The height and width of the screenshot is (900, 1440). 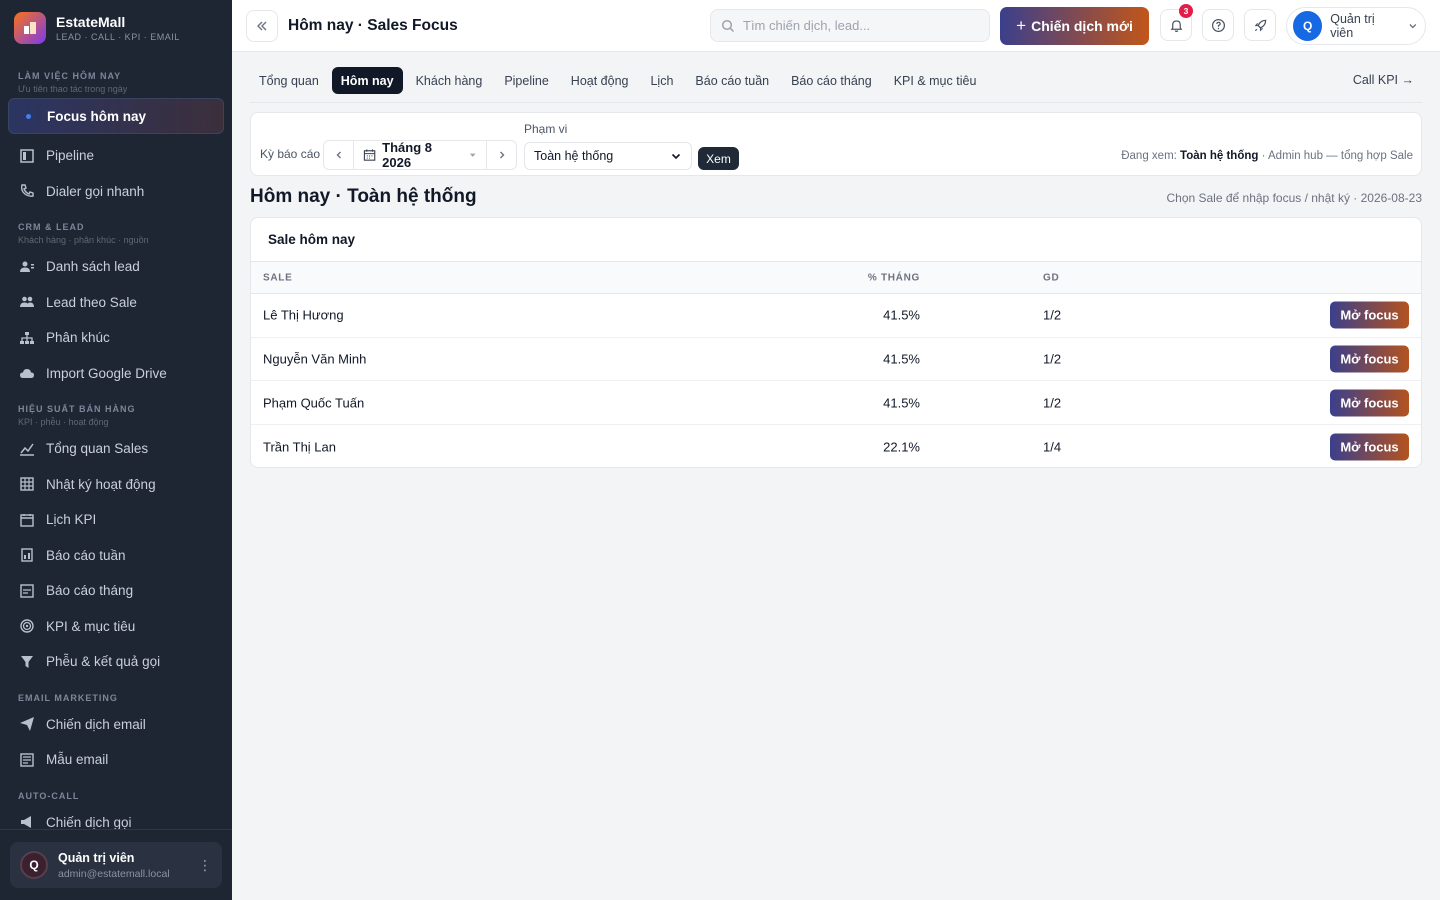 I want to click on sidebar-item-kpi-goals: KPI & mục tiêu, so click(x=116, y=627).